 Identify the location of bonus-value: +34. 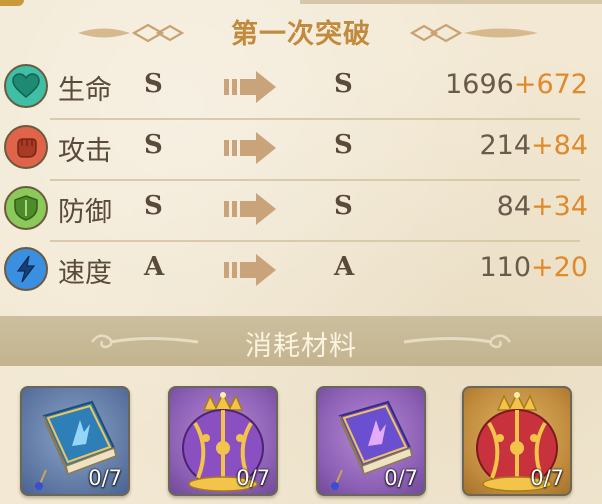
(559, 206).